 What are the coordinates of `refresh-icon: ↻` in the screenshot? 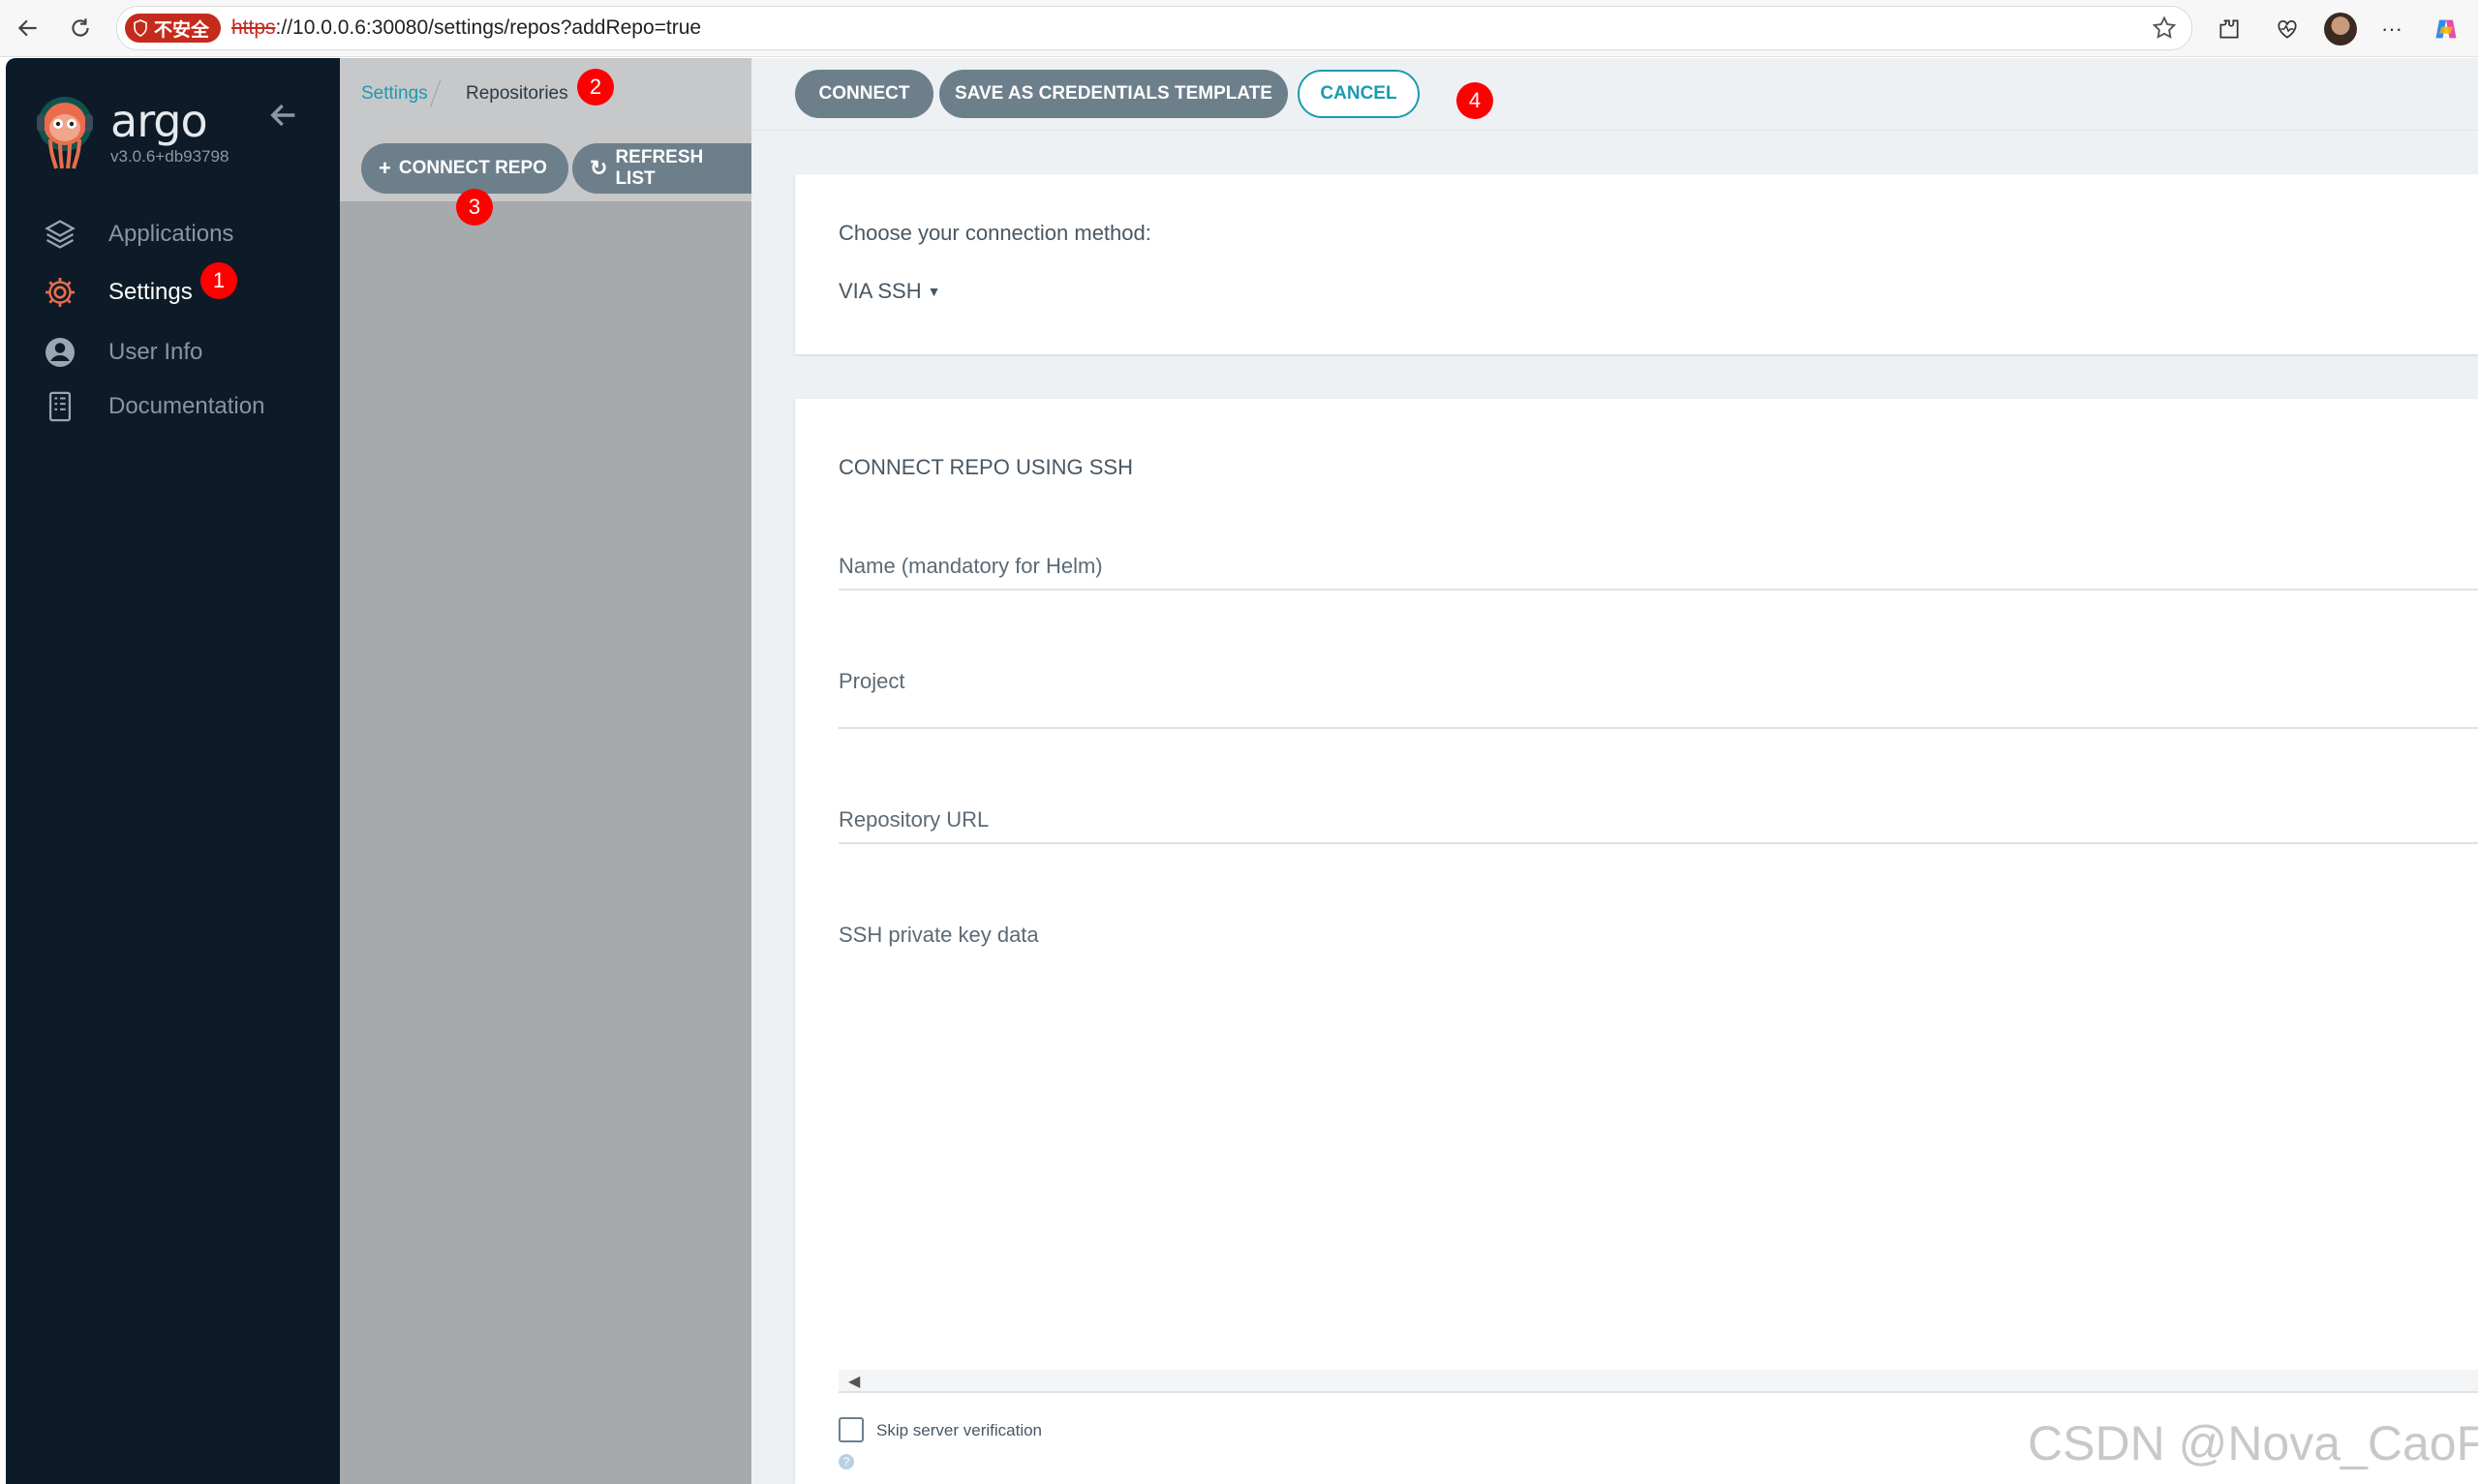 It's located at (599, 168).